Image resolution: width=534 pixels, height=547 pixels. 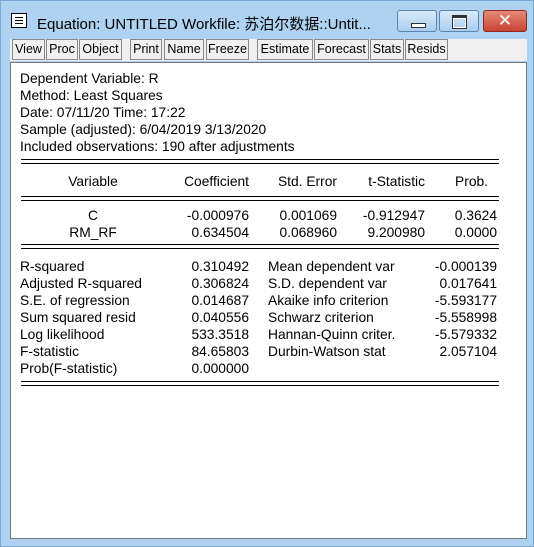 What do you see at coordinates (341, 49) in the screenshot?
I see `forecast-button: Forecast` at bounding box center [341, 49].